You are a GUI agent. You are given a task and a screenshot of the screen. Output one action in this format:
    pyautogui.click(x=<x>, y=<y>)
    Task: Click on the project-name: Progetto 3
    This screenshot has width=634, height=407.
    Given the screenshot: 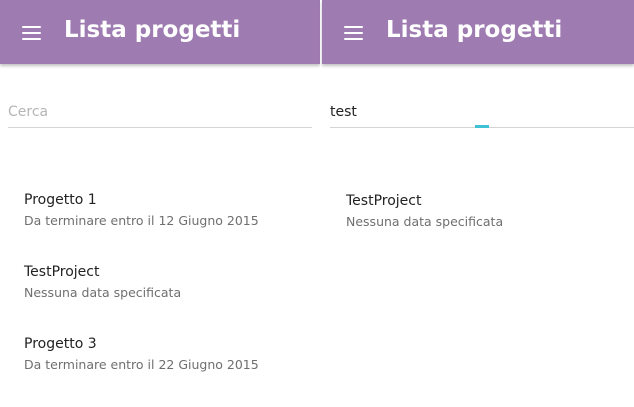 What is the action you would take?
    pyautogui.click(x=60, y=344)
    